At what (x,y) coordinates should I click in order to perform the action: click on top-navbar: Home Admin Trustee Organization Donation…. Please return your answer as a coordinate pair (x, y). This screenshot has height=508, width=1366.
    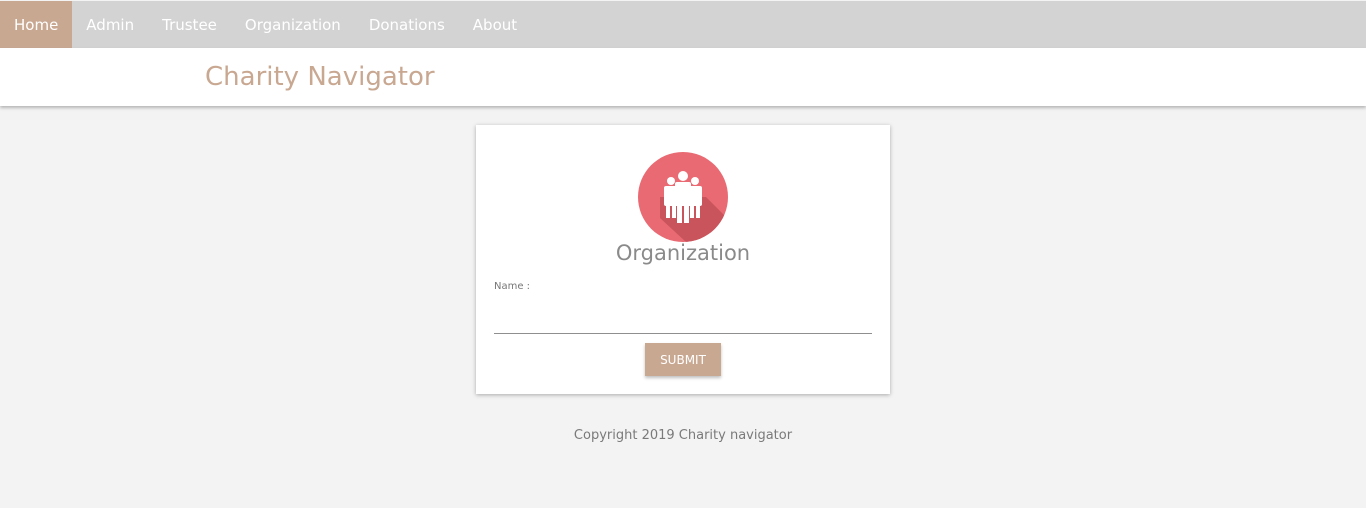
    Looking at the image, I should click on (683, 24).